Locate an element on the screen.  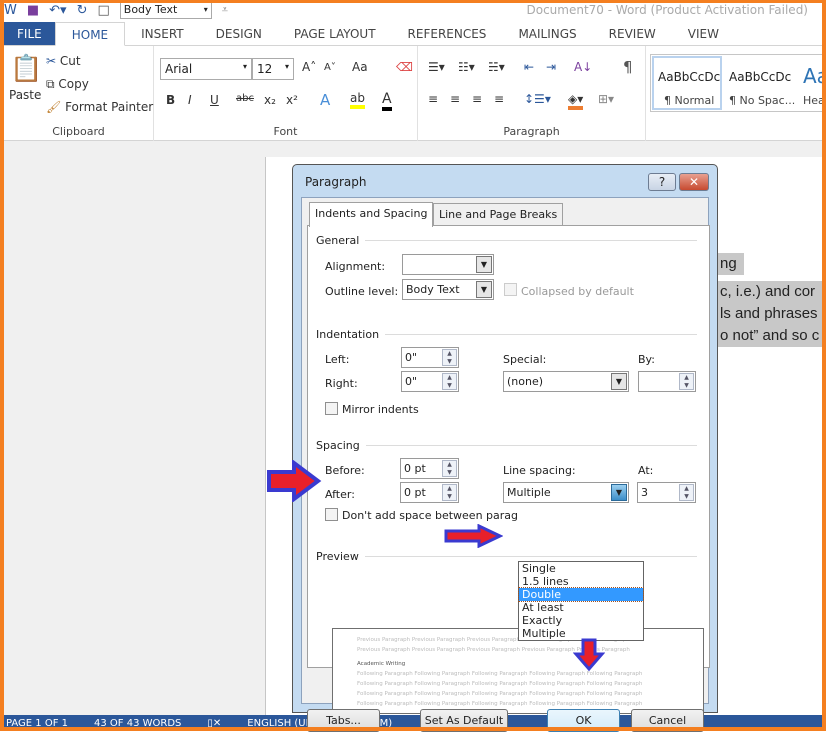
tab-line-page-breaks: Line and Page Breaks is located at coordinates (498, 214).